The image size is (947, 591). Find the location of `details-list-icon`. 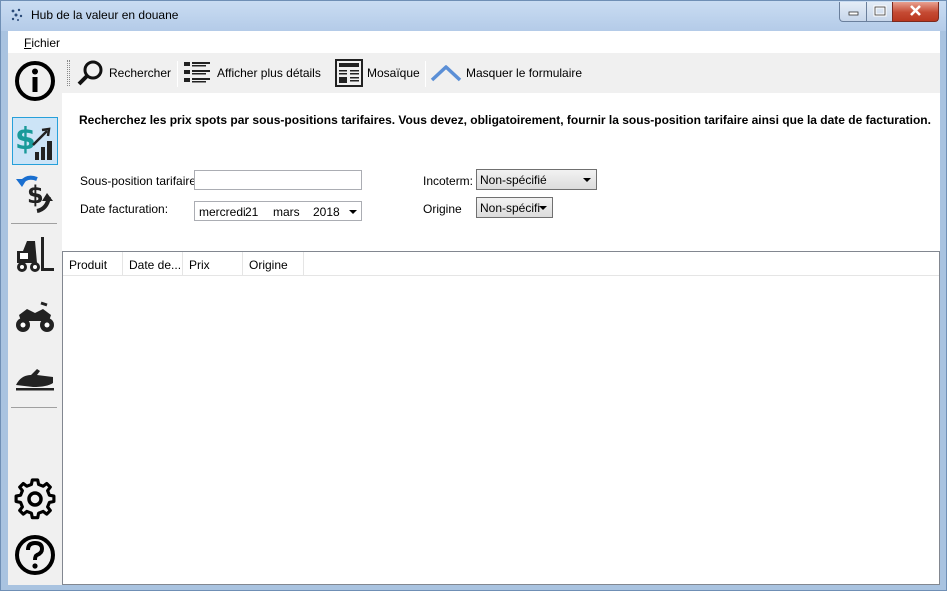

details-list-icon is located at coordinates (197, 72).